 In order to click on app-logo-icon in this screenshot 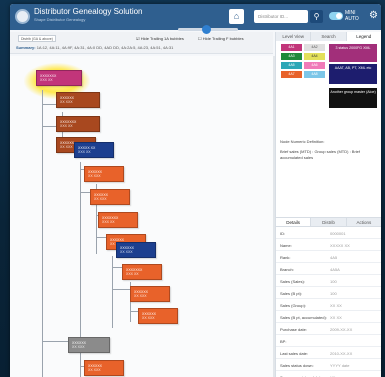, I will do `click(22, 16)`.